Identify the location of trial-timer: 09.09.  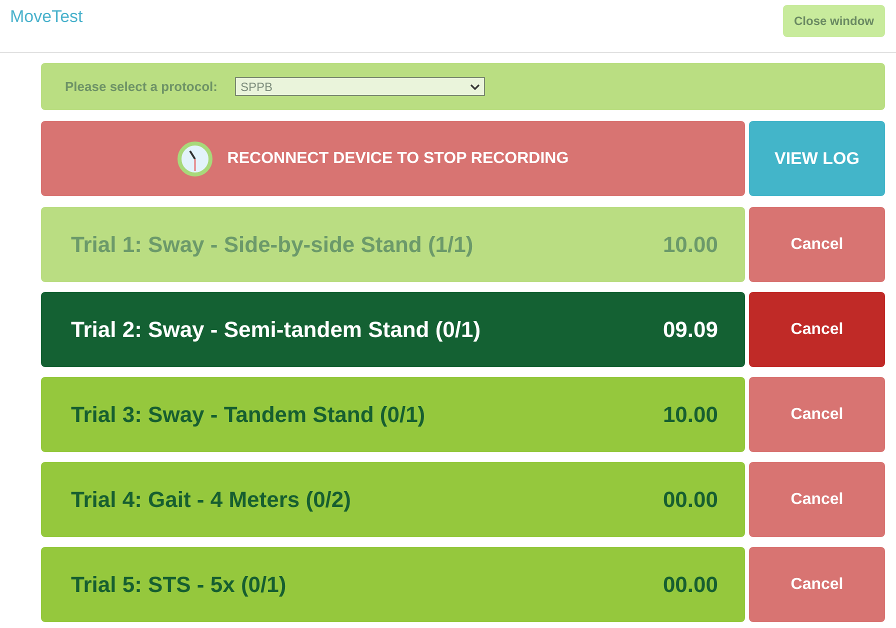
(690, 329).